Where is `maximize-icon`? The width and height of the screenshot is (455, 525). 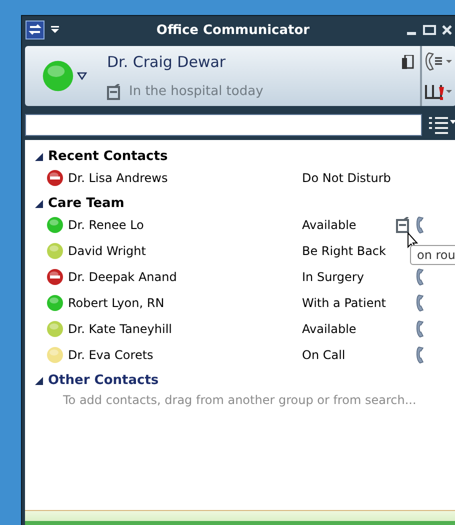 maximize-icon is located at coordinates (429, 30).